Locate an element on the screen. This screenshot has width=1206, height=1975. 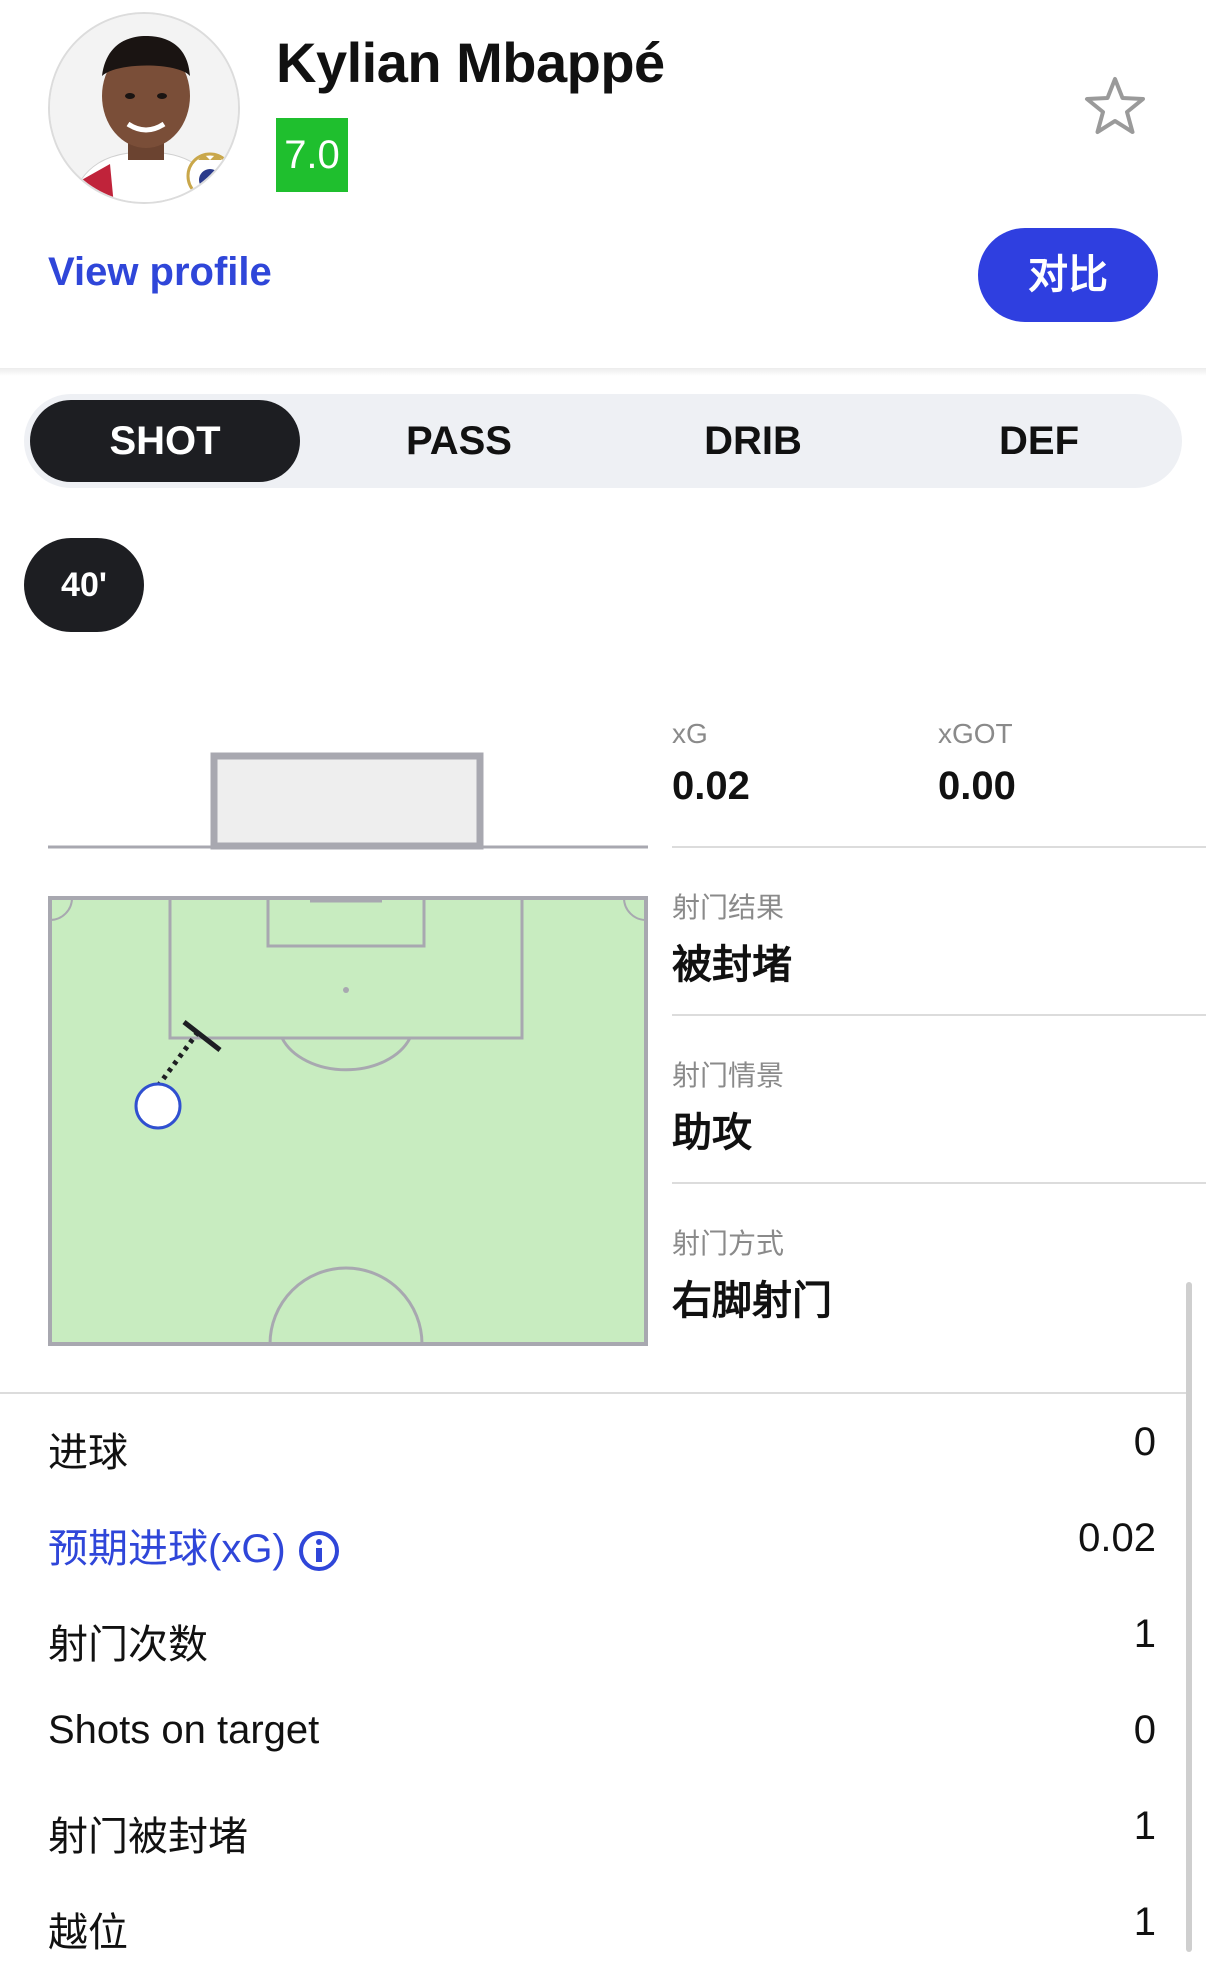
tab-pass: PASS is located at coordinates (459, 441).